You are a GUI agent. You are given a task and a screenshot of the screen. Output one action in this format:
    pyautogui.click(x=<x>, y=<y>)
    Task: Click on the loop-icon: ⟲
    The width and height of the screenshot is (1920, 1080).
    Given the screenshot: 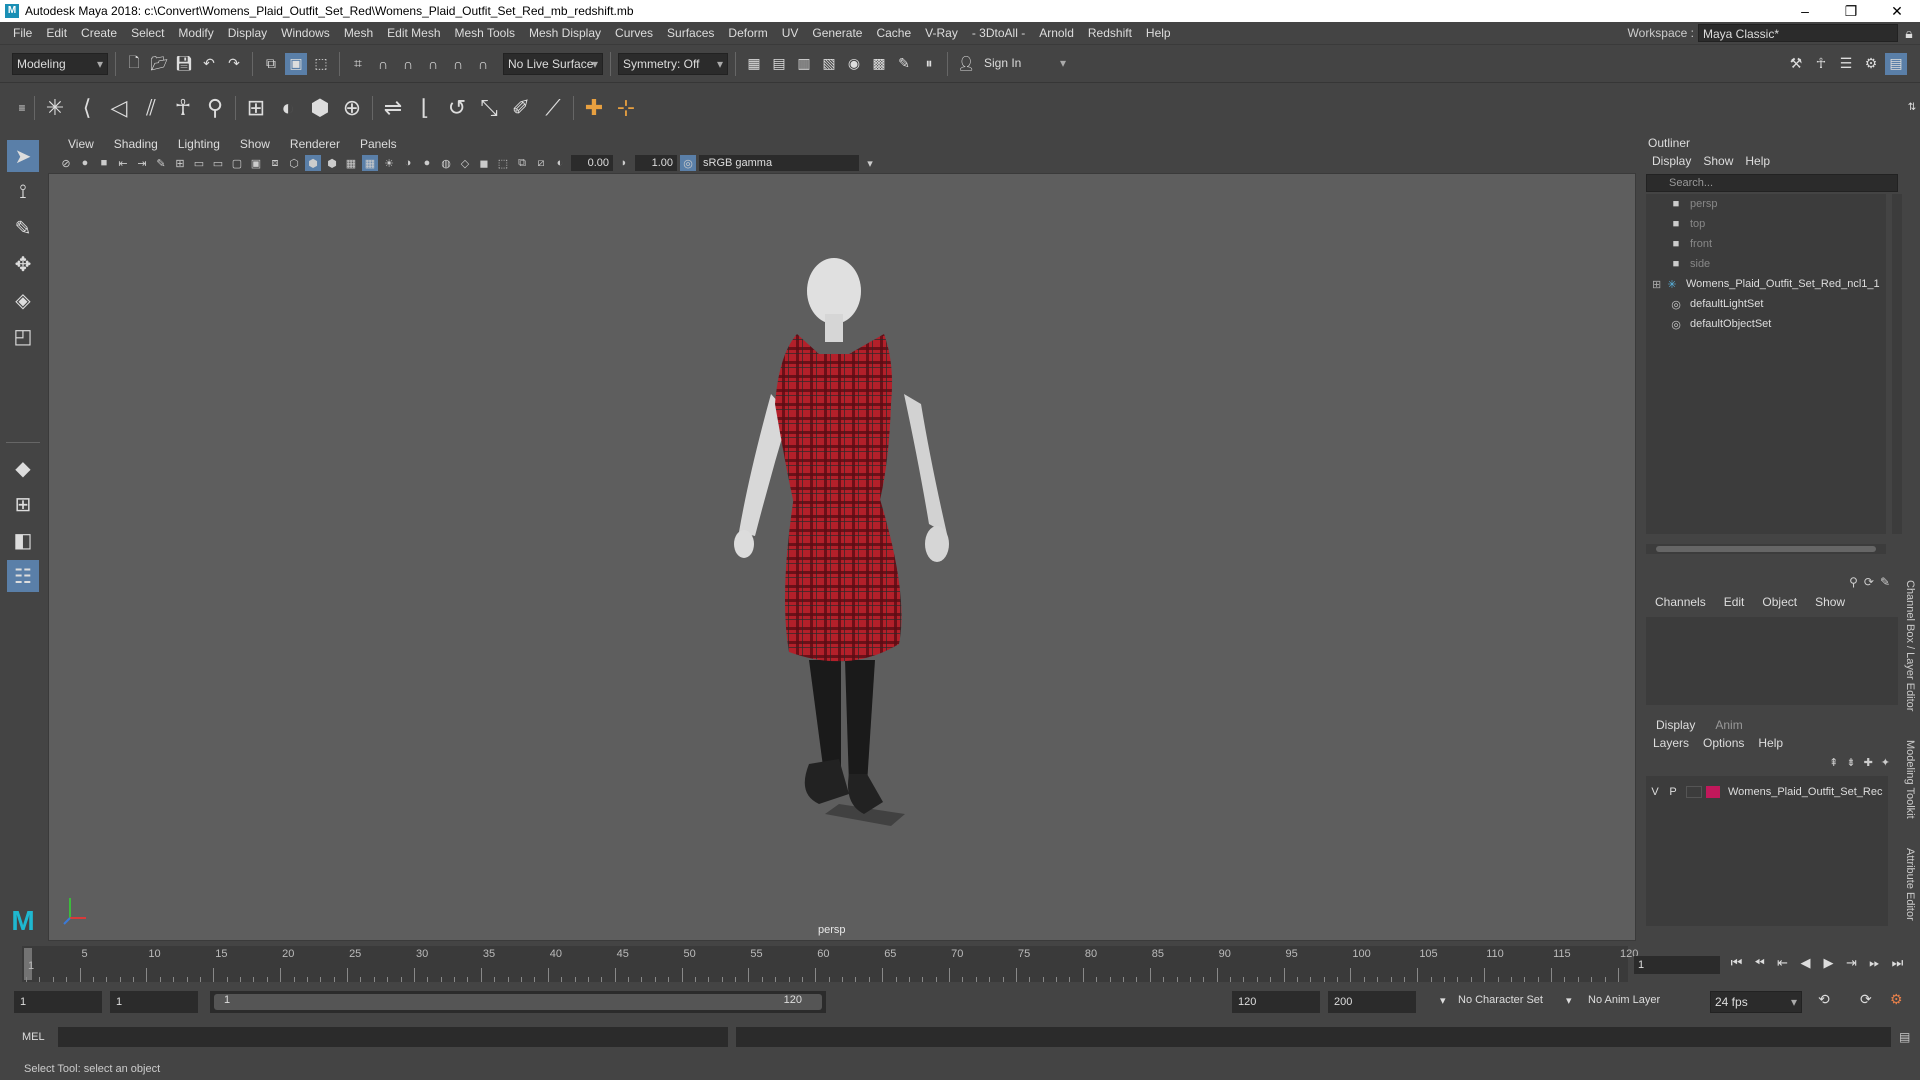 What is the action you would take?
    pyautogui.click(x=1824, y=999)
    